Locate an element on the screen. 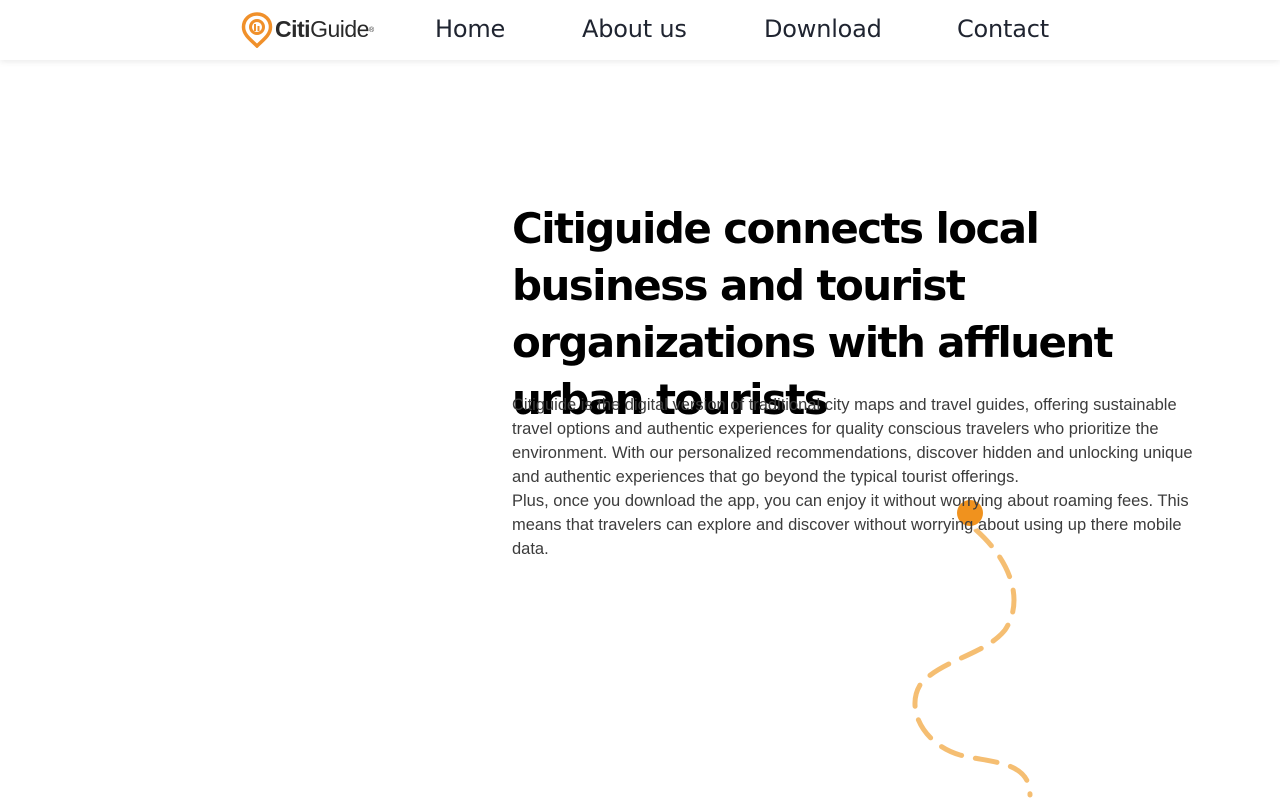 Image resolution: width=1280 pixels, height=800 pixels. nav-link-home: Home is located at coordinates (470, 29).